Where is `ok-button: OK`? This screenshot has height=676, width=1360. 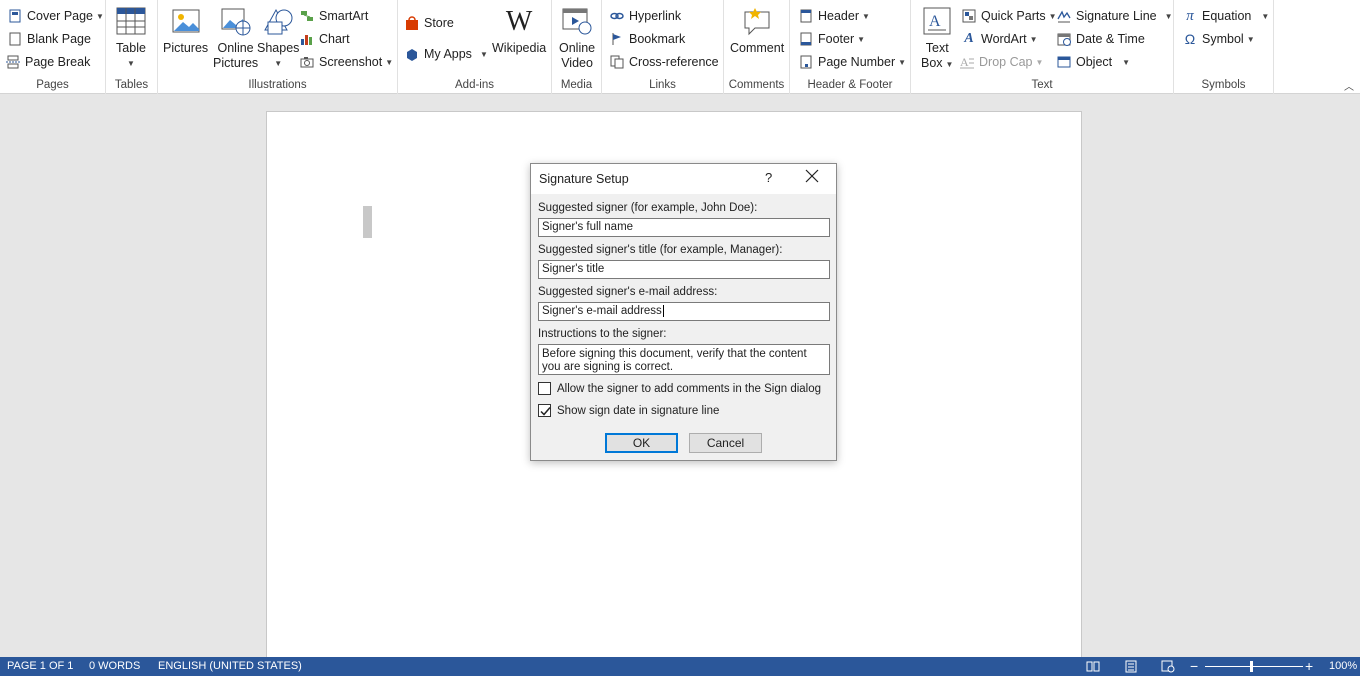
ok-button: OK is located at coordinates (641, 443).